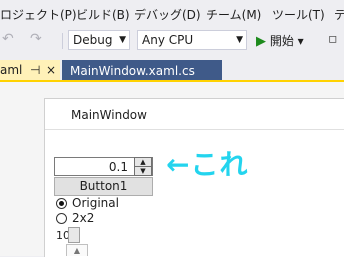 The width and height of the screenshot is (344, 257). I want to click on spin-down-icon: ▼, so click(143, 171).